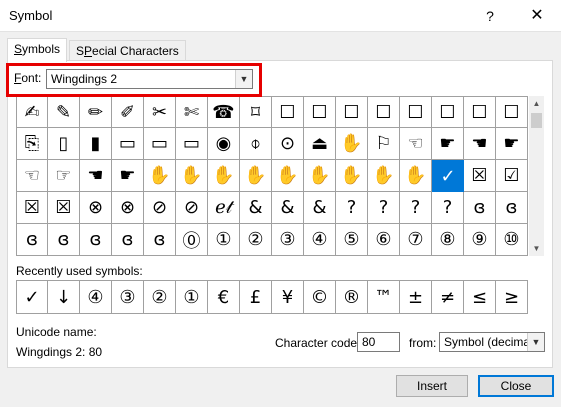  Describe the element at coordinates (256, 112) in the screenshot. I see `symbol-cell: ⌑` at that location.